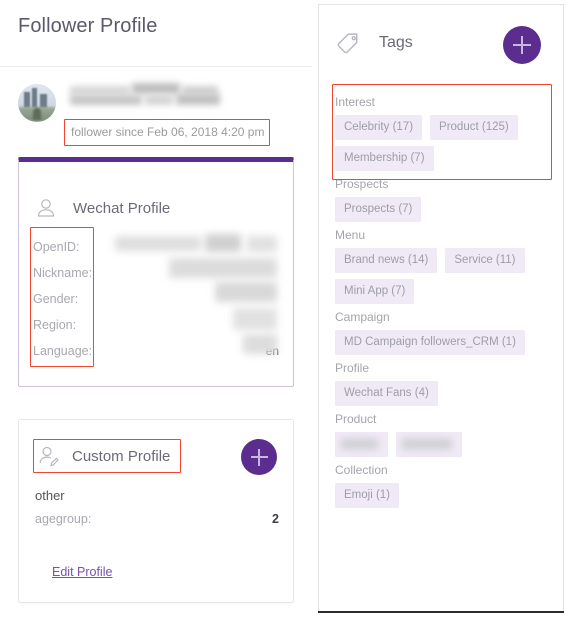 The image size is (585, 619). Describe the element at coordinates (386, 393) in the screenshot. I see `tag-chip: Wechat Fans (4)` at that location.